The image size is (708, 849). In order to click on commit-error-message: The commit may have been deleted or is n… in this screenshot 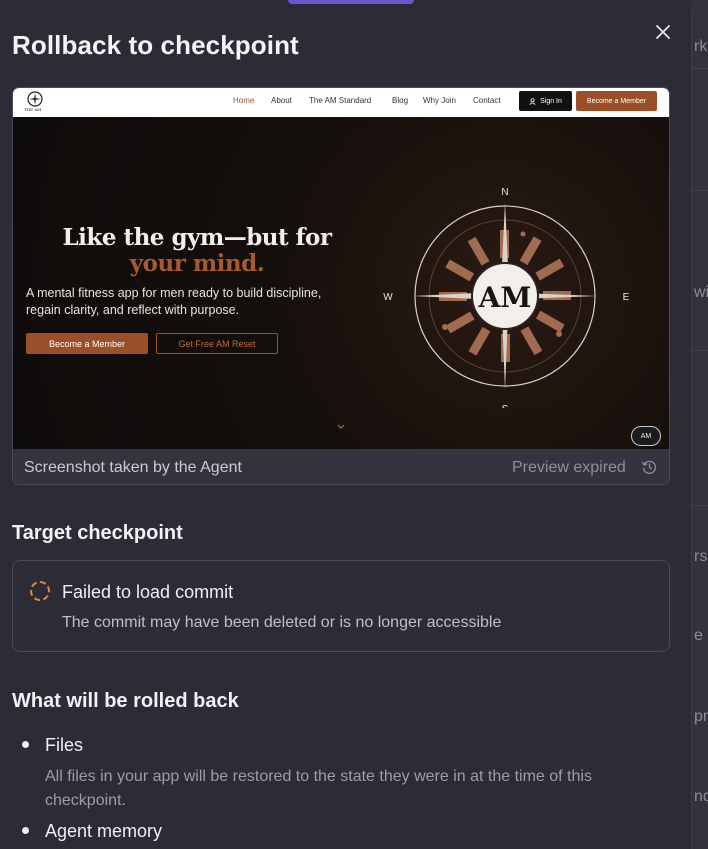, I will do `click(282, 622)`.